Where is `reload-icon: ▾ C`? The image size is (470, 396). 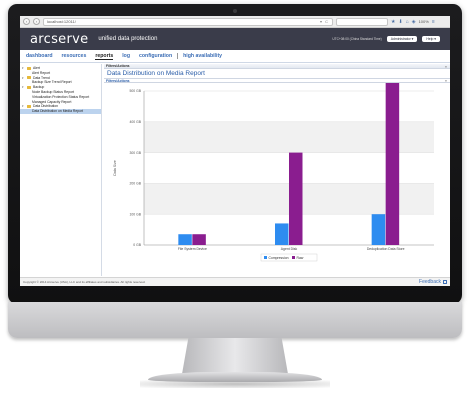
reload-icon: ▾ C is located at coordinates (324, 22).